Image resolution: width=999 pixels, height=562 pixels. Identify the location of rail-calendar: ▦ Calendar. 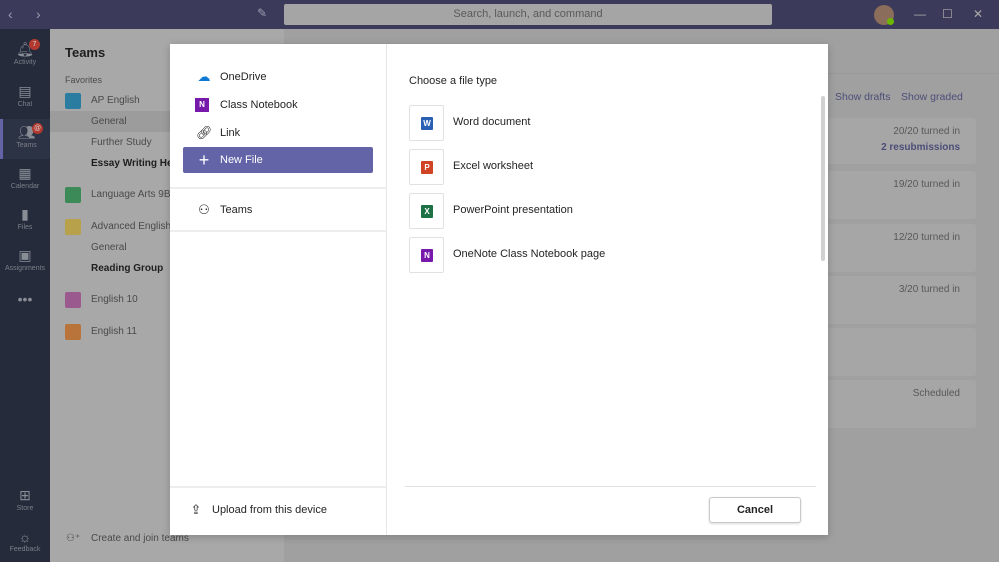
(25, 177).